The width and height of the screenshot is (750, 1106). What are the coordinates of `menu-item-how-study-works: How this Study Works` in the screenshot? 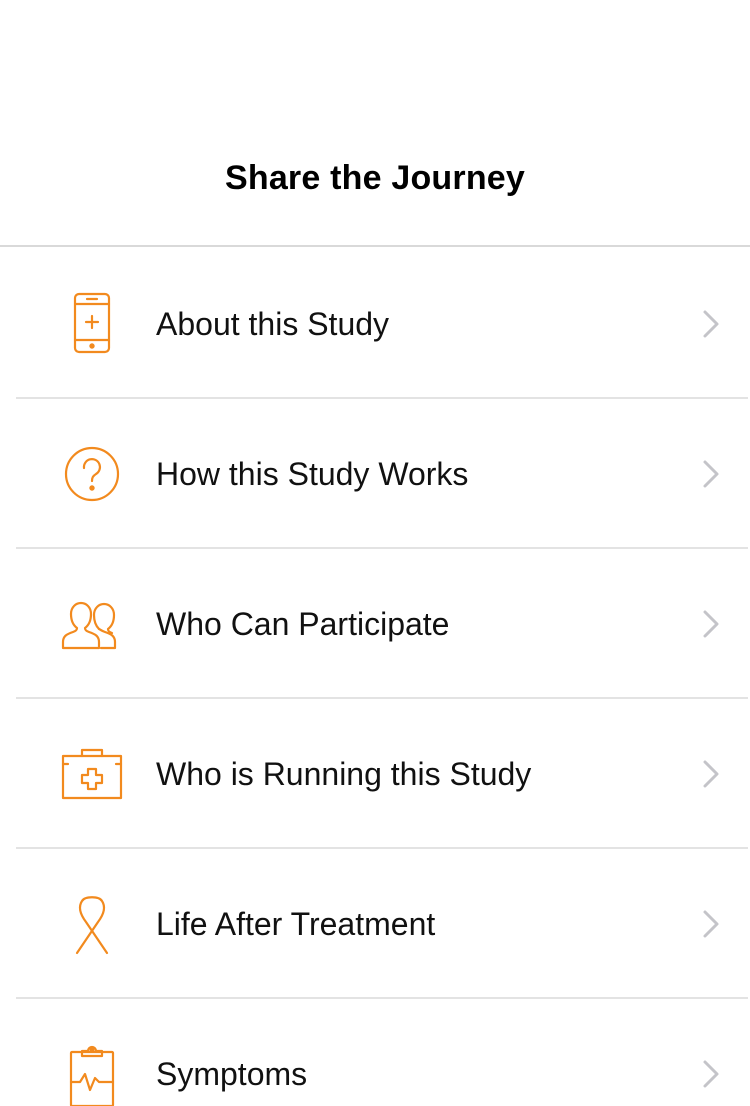 It's located at (375, 474).